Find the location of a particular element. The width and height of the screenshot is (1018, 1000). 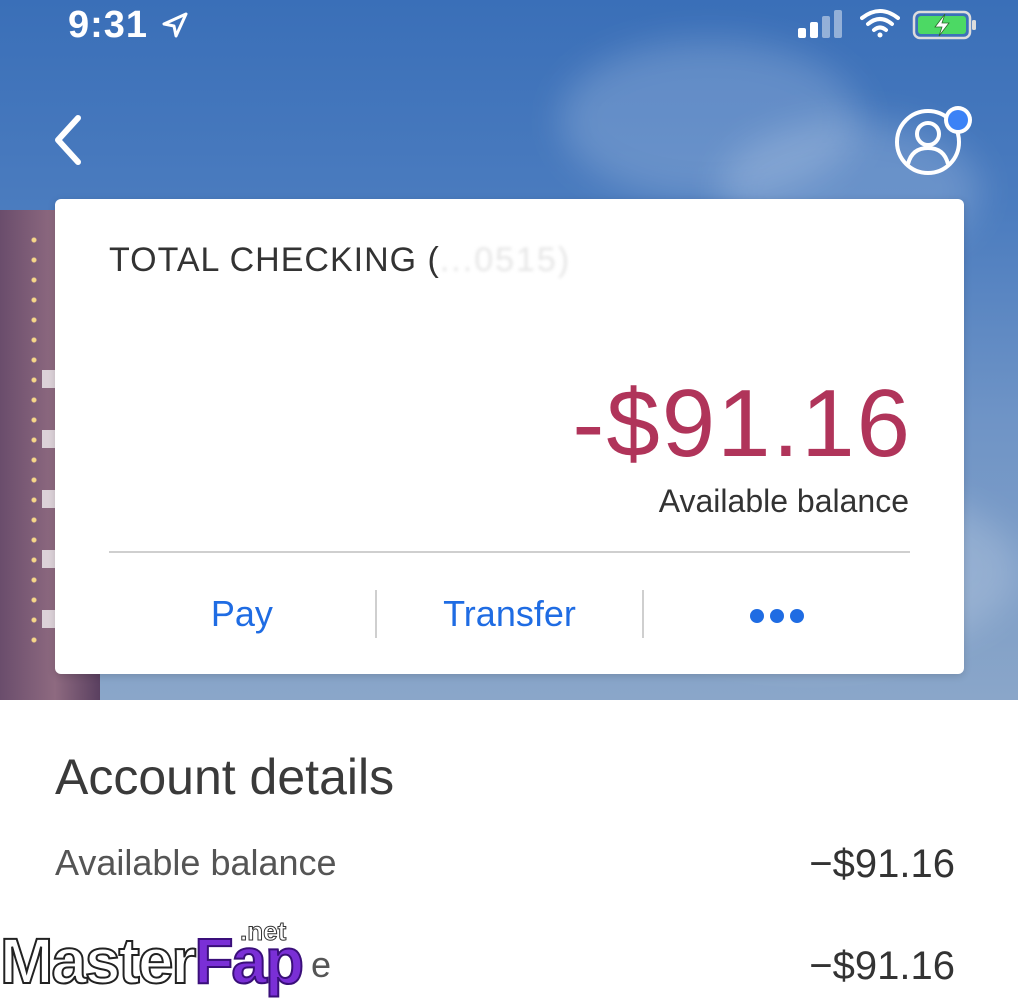

watermark-logo: MasterFap .net is located at coordinates (160, 958).